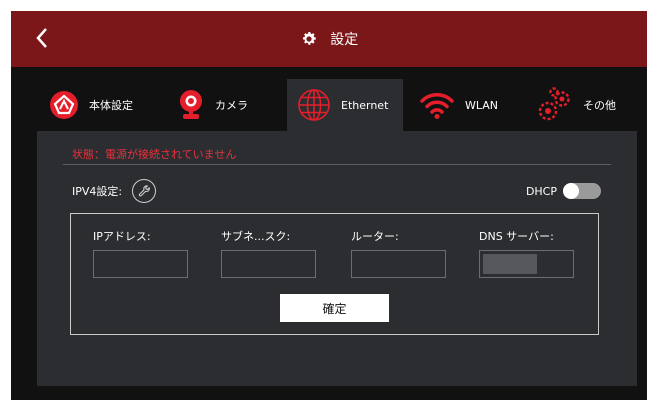  What do you see at coordinates (64, 105) in the screenshot?
I see `logo-badge-icon` at bounding box center [64, 105].